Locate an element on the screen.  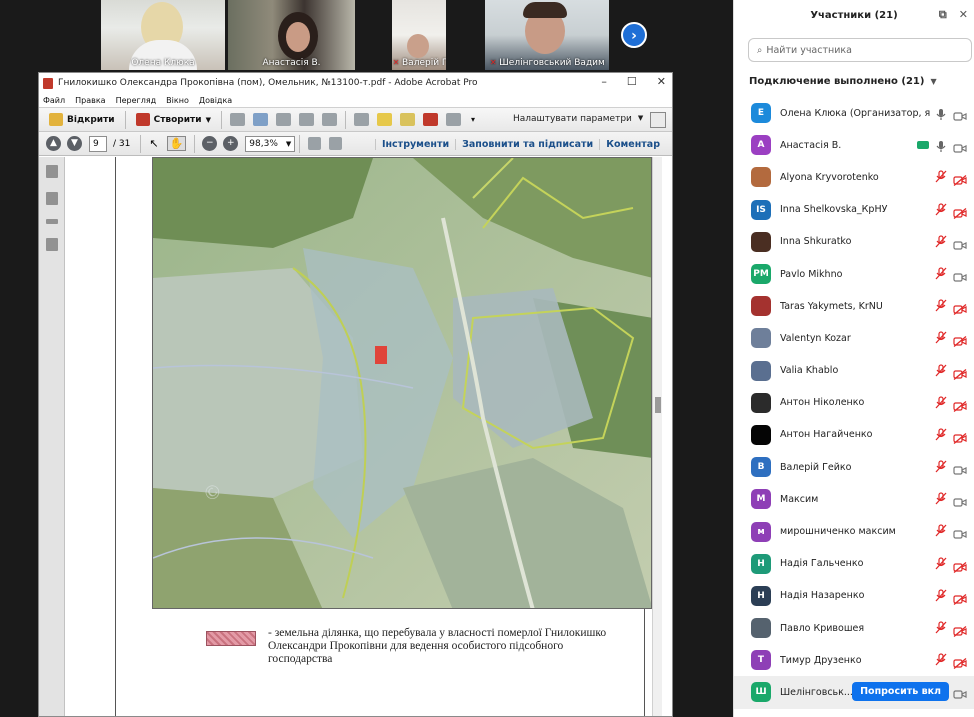
customize-dropdown: Налаштувати параметри ▼ is located at coordinates (578, 119).